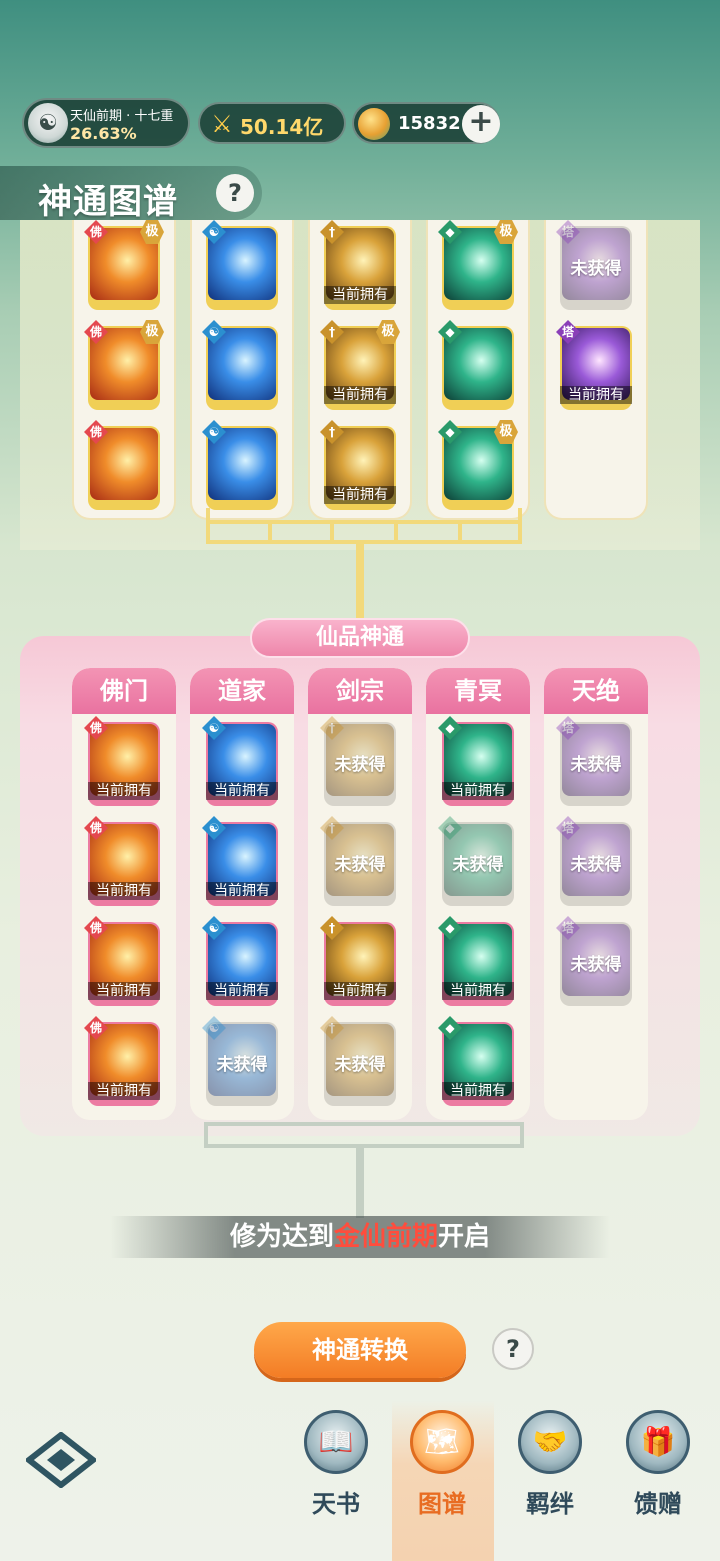  I want to click on currency-value: 15832, so click(429, 123).